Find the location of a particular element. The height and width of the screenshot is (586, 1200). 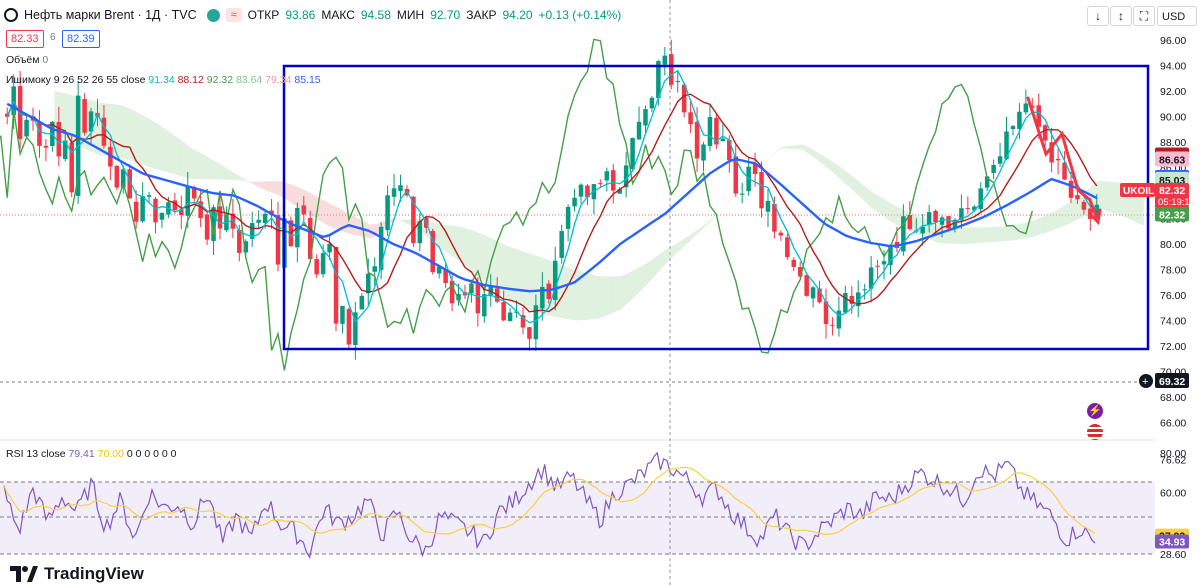

download-button: ↓ is located at coordinates (1098, 16).